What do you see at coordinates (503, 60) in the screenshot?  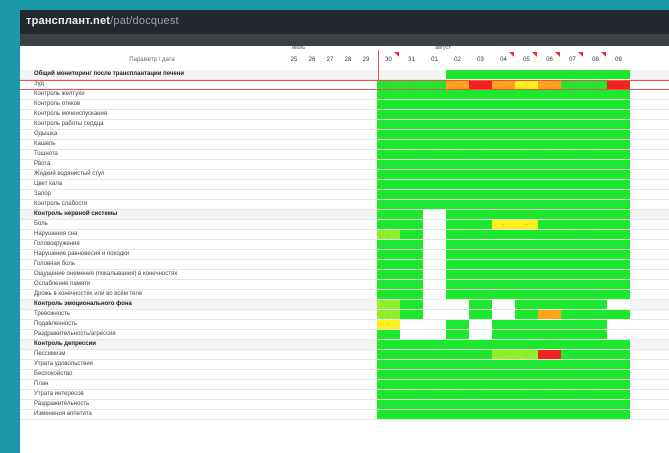 I see `date-header-04: 04` at bounding box center [503, 60].